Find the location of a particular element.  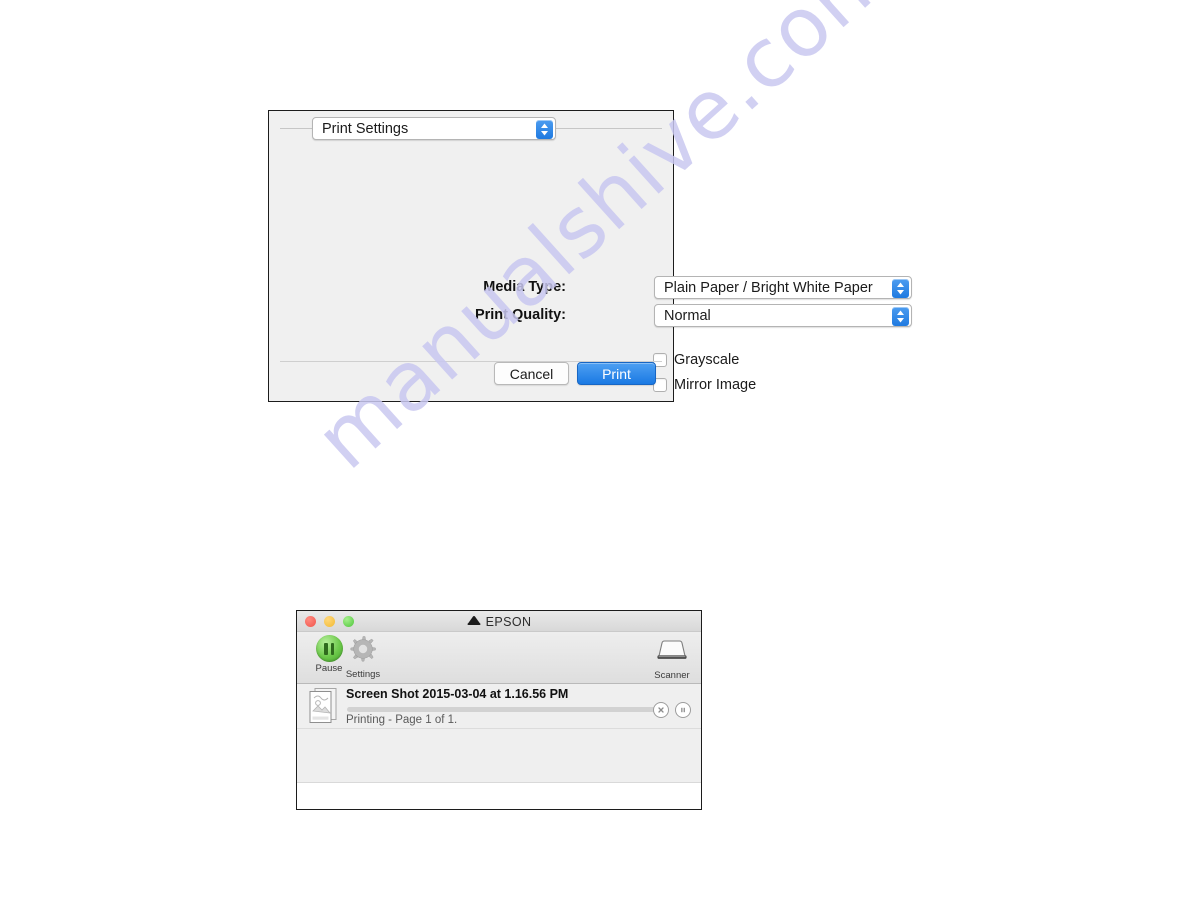

scanner-caption: Scanner is located at coordinates (672, 675).